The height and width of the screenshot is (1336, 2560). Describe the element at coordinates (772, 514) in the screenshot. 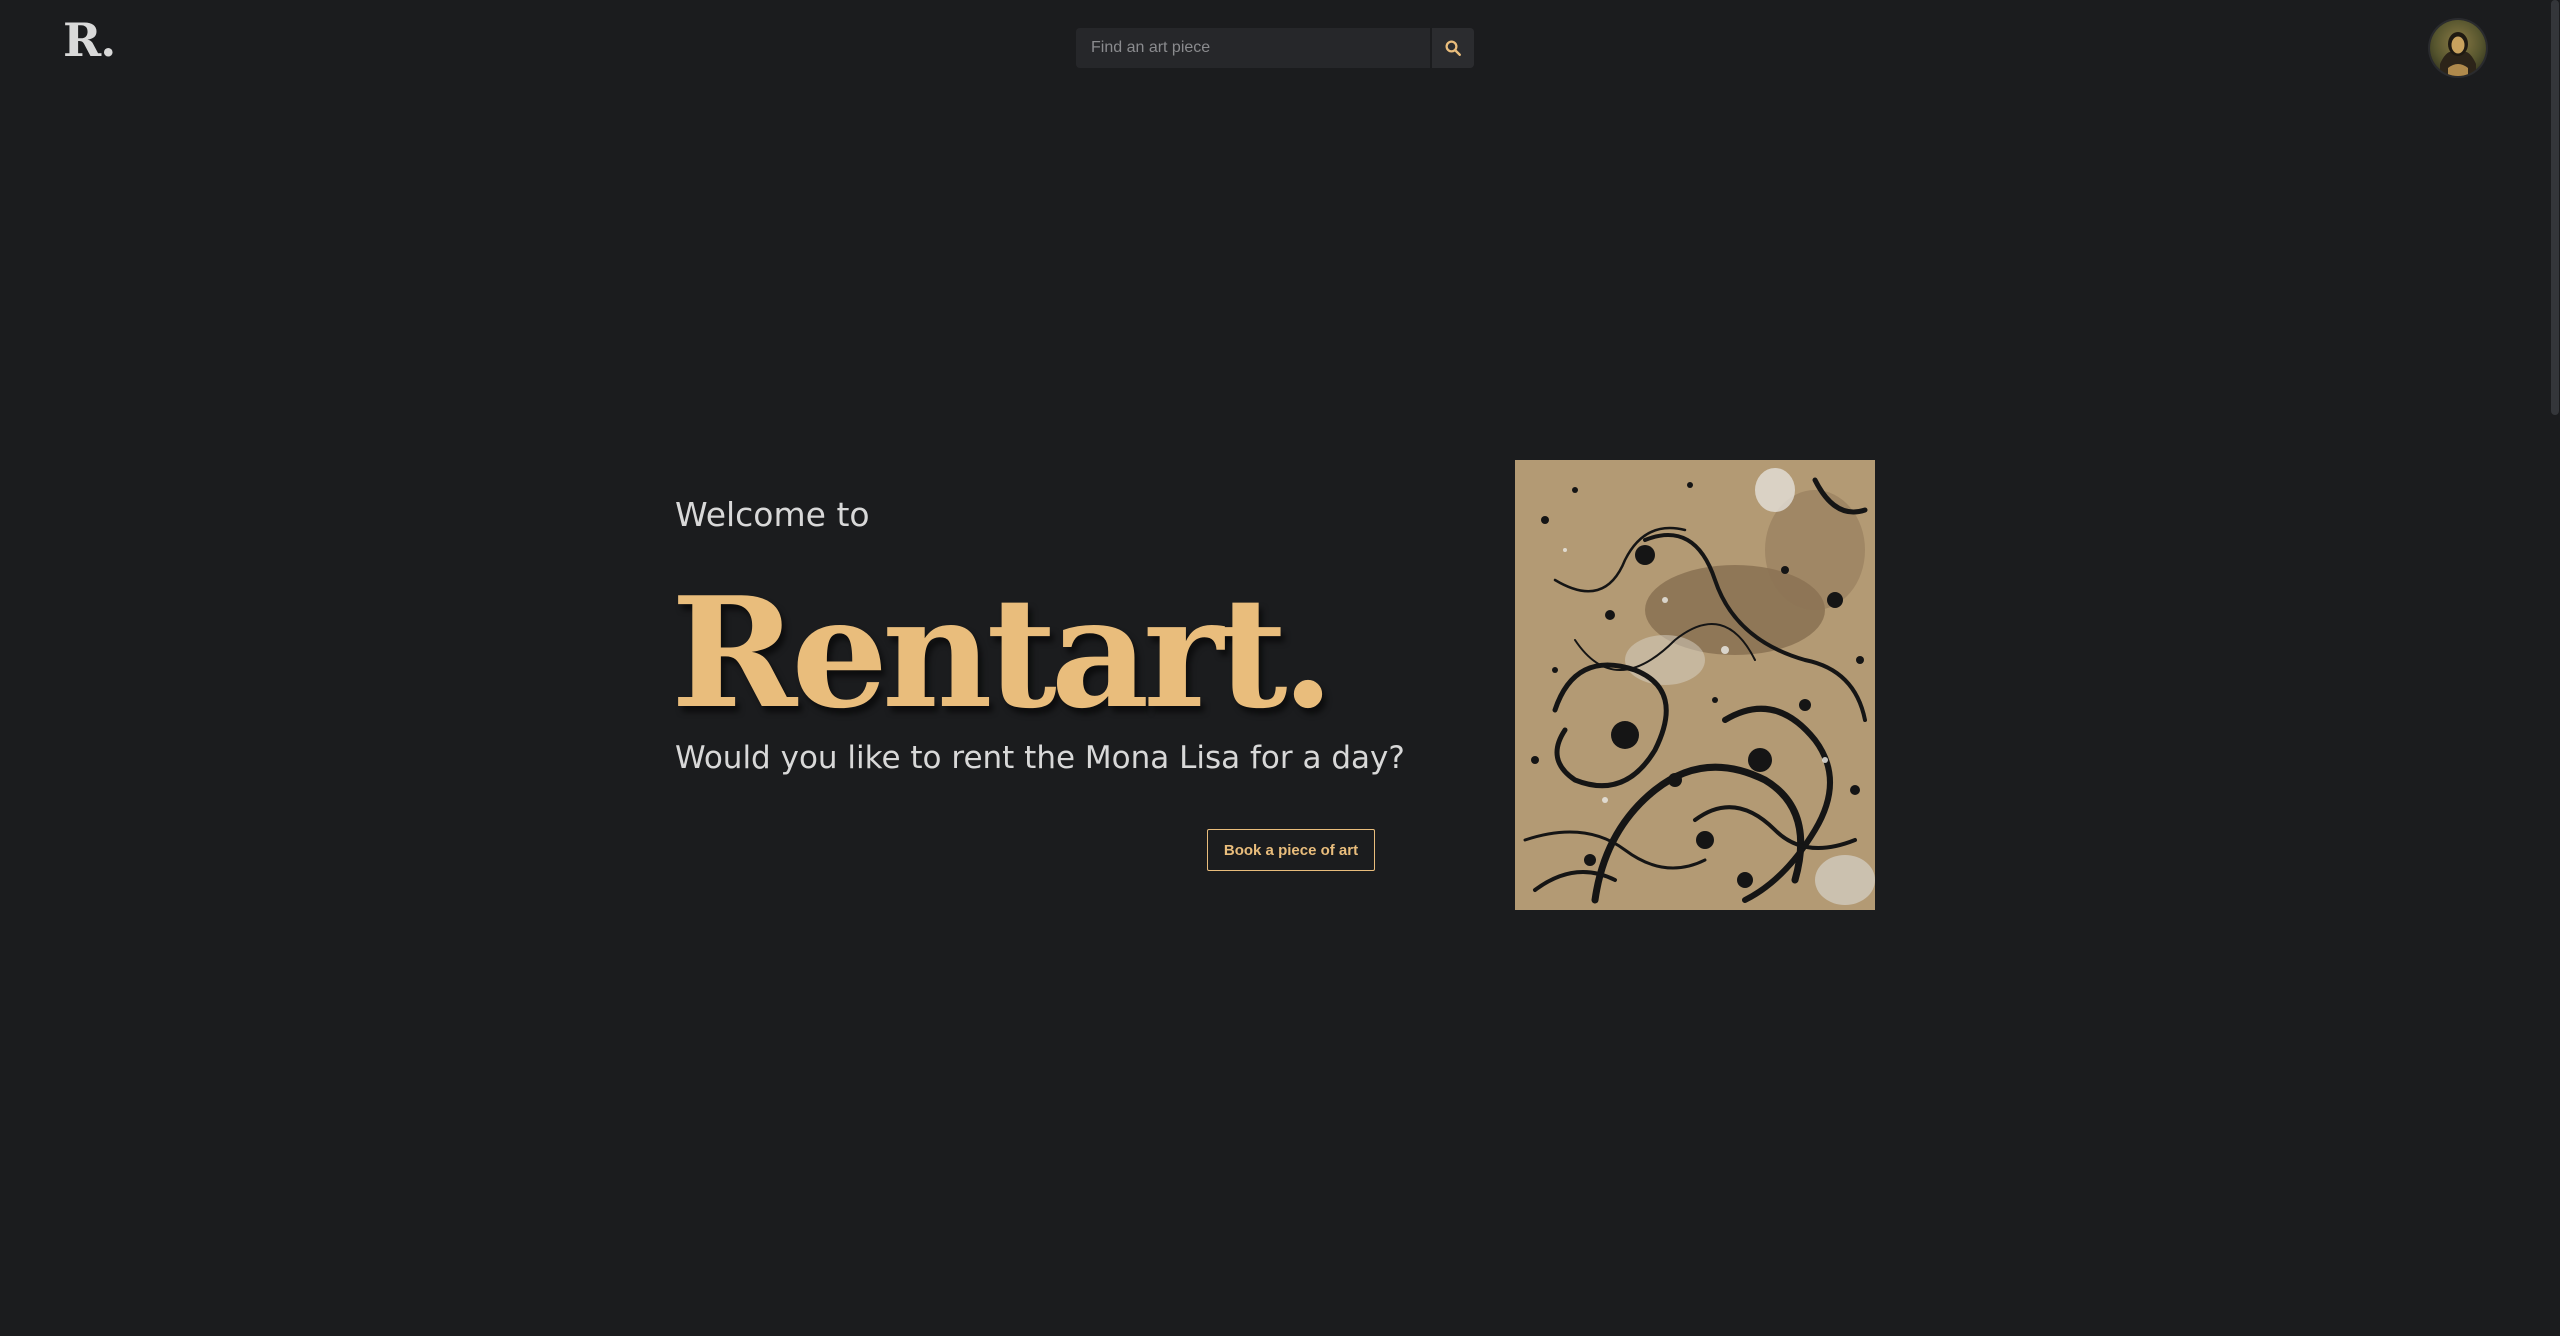

I see `welcome-heading: Welcome to` at that location.